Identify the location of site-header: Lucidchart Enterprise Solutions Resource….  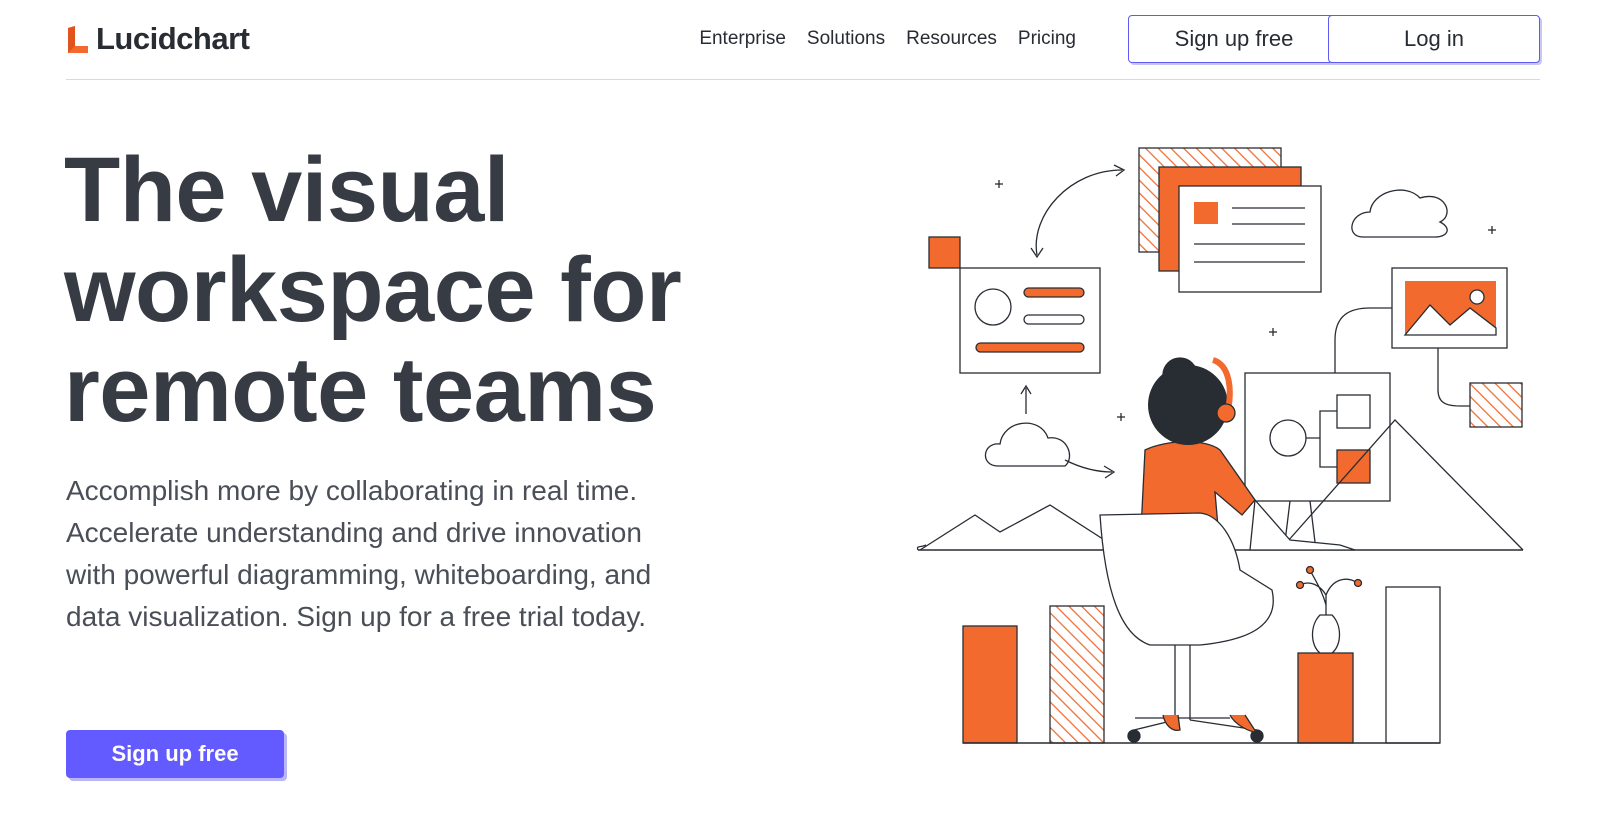
(803, 40).